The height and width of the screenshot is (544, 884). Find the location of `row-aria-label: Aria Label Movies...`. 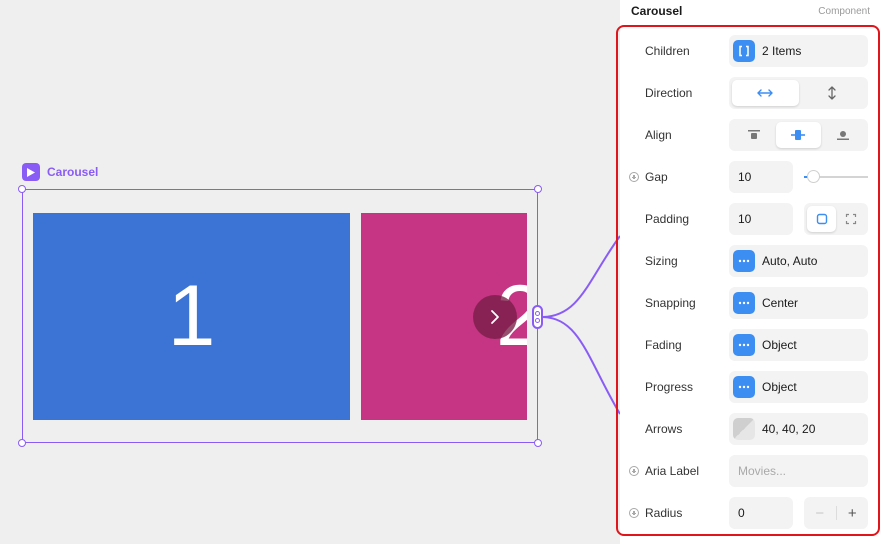

row-aria-label: Aria Label Movies... is located at coordinates (750, 471).